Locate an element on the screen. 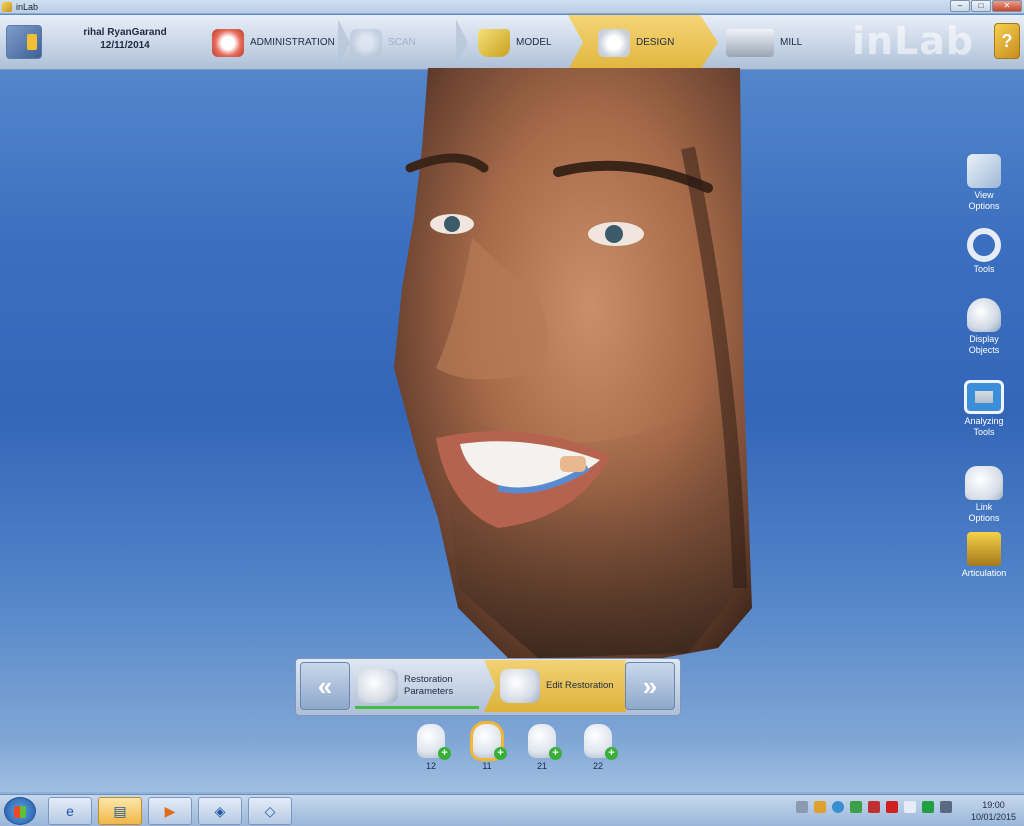  previous-phase-button: « is located at coordinates (325, 686).